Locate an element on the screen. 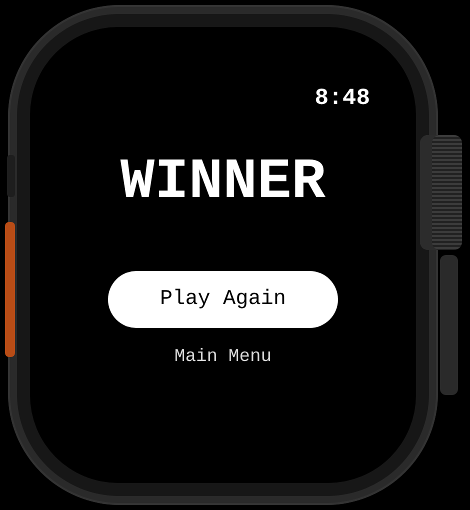 This screenshot has height=510, width=470. play-again-button: Play Again is located at coordinates (223, 299).